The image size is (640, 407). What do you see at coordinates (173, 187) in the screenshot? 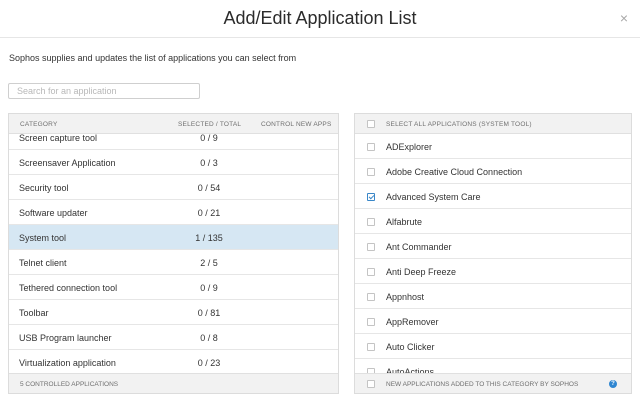
I see `category-row: Security tool 0 / 54` at bounding box center [173, 187].